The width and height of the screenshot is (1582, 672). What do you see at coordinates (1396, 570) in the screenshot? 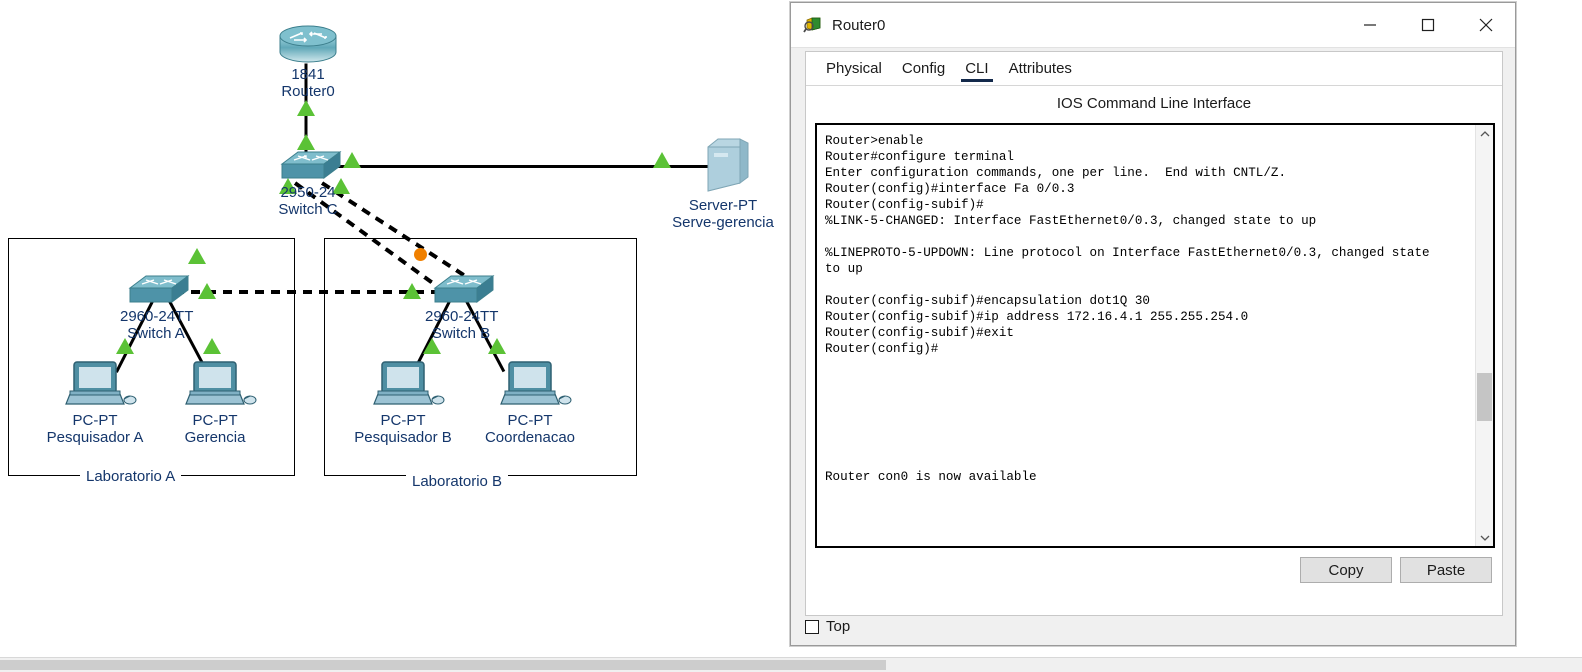
I see `cli-action-buttons: Copy Paste` at bounding box center [1396, 570].